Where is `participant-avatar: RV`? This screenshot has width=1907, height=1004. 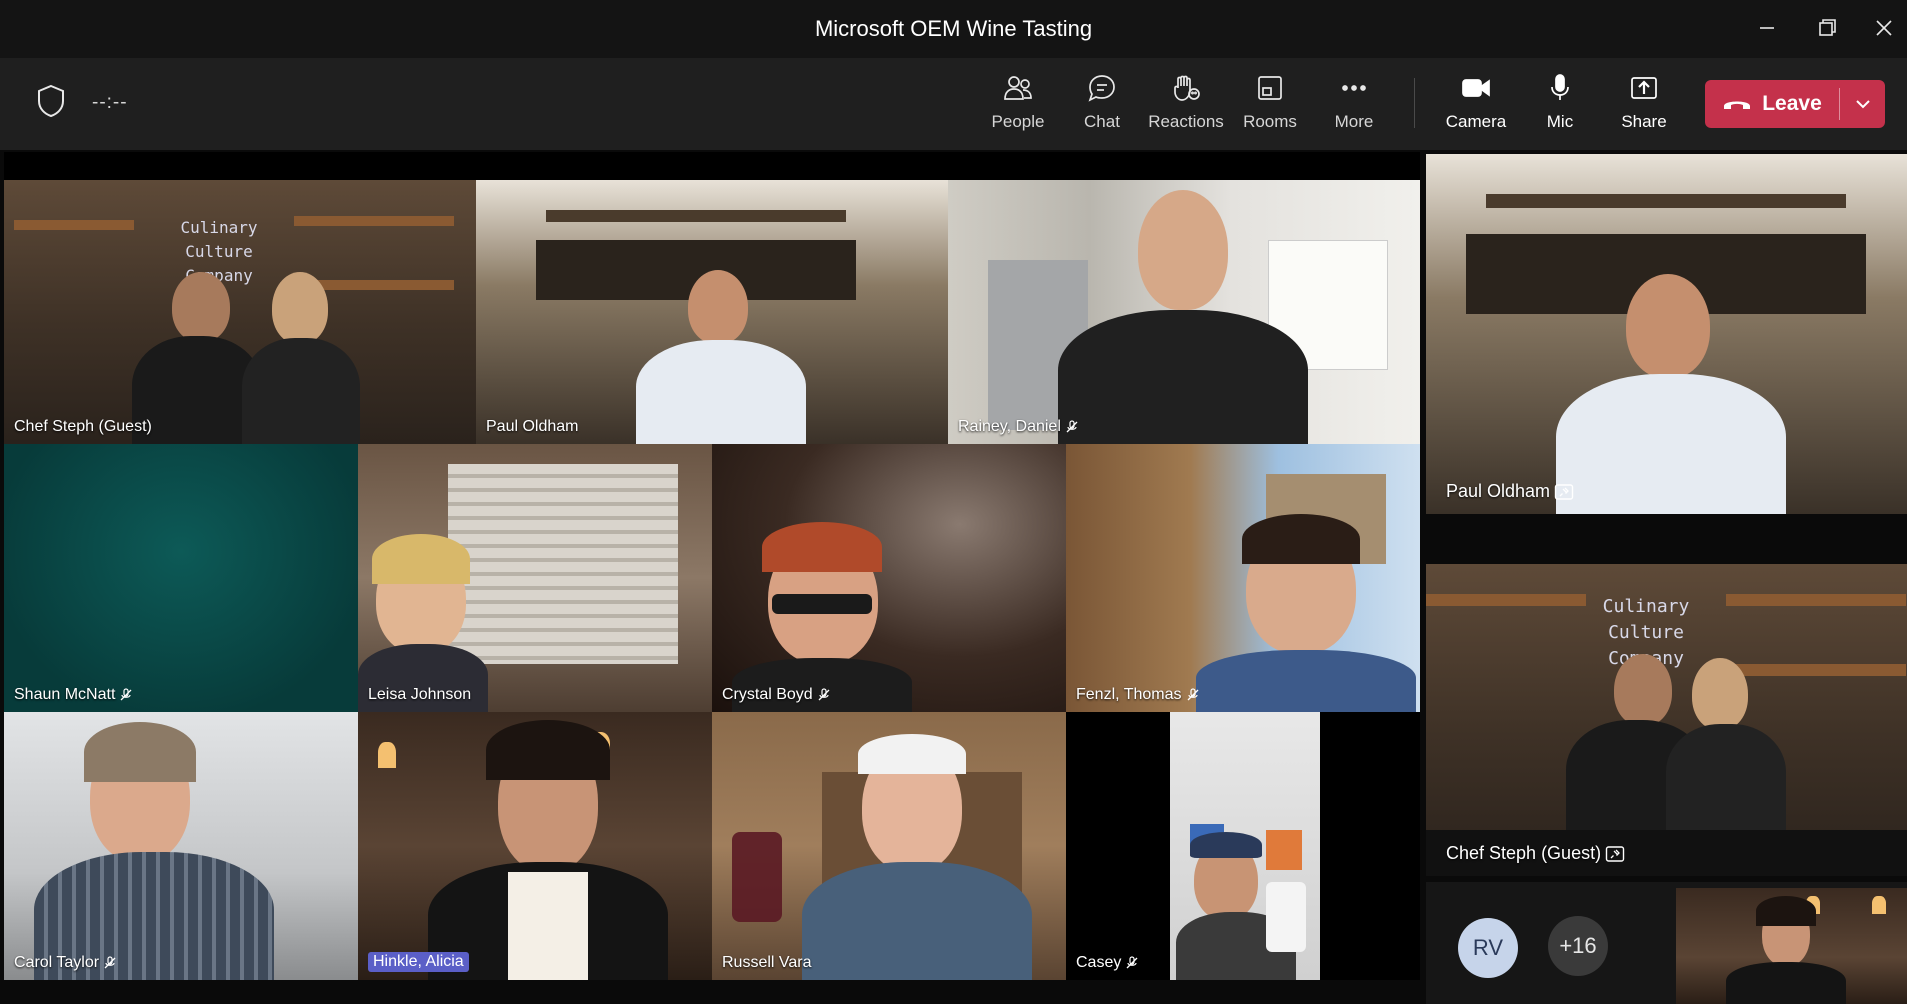 participant-avatar: RV is located at coordinates (1488, 948).